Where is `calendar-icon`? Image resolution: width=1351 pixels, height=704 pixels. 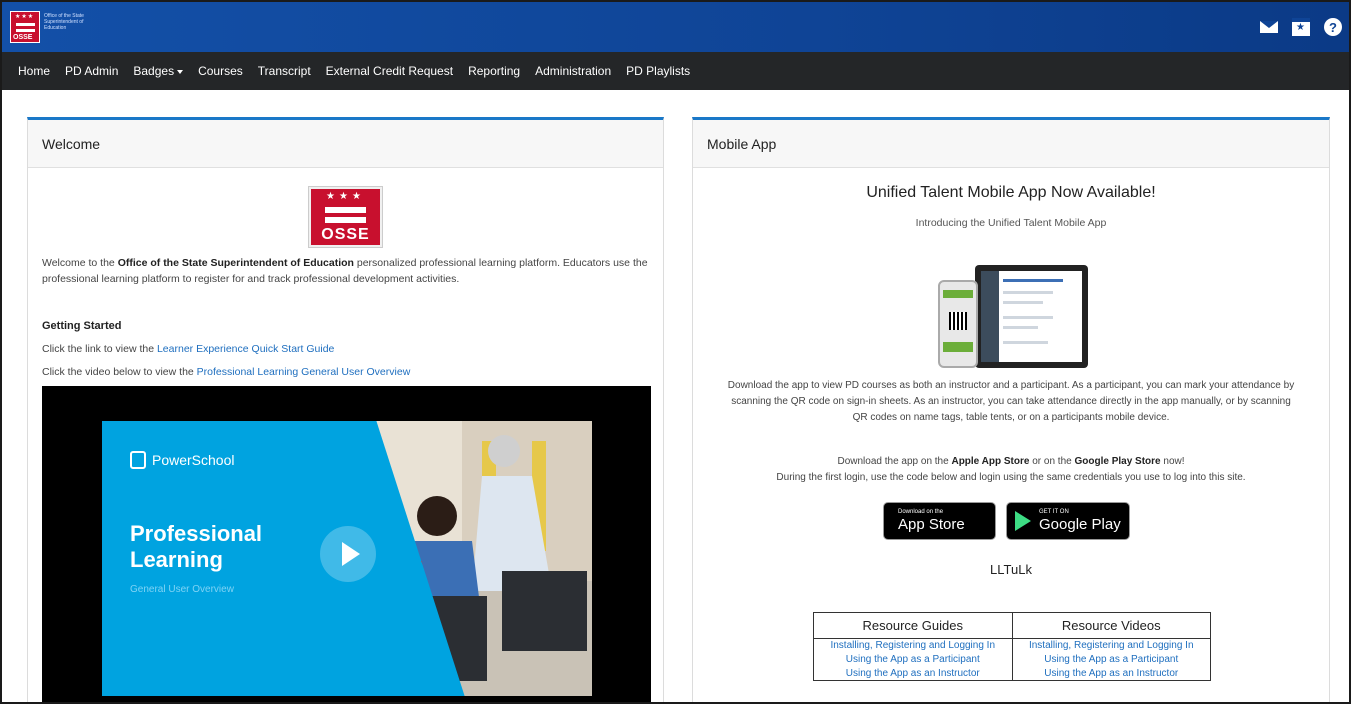 calendar-icon is located at coordinates (1301, 27).